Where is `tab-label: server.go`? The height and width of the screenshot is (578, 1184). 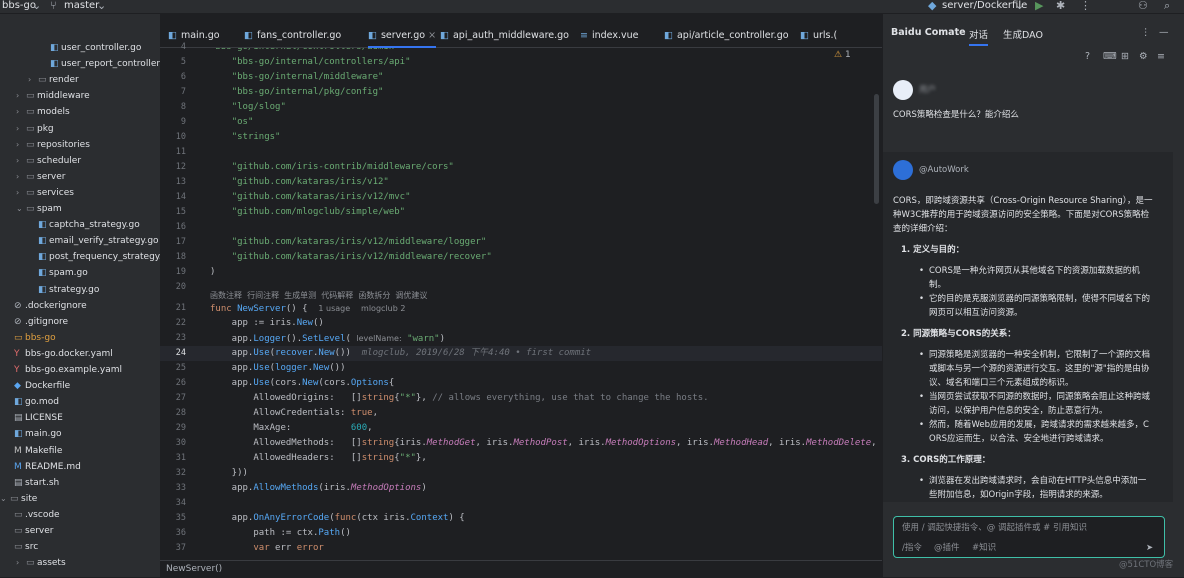 tab-label: server.go is located at coordinates (403, 35).